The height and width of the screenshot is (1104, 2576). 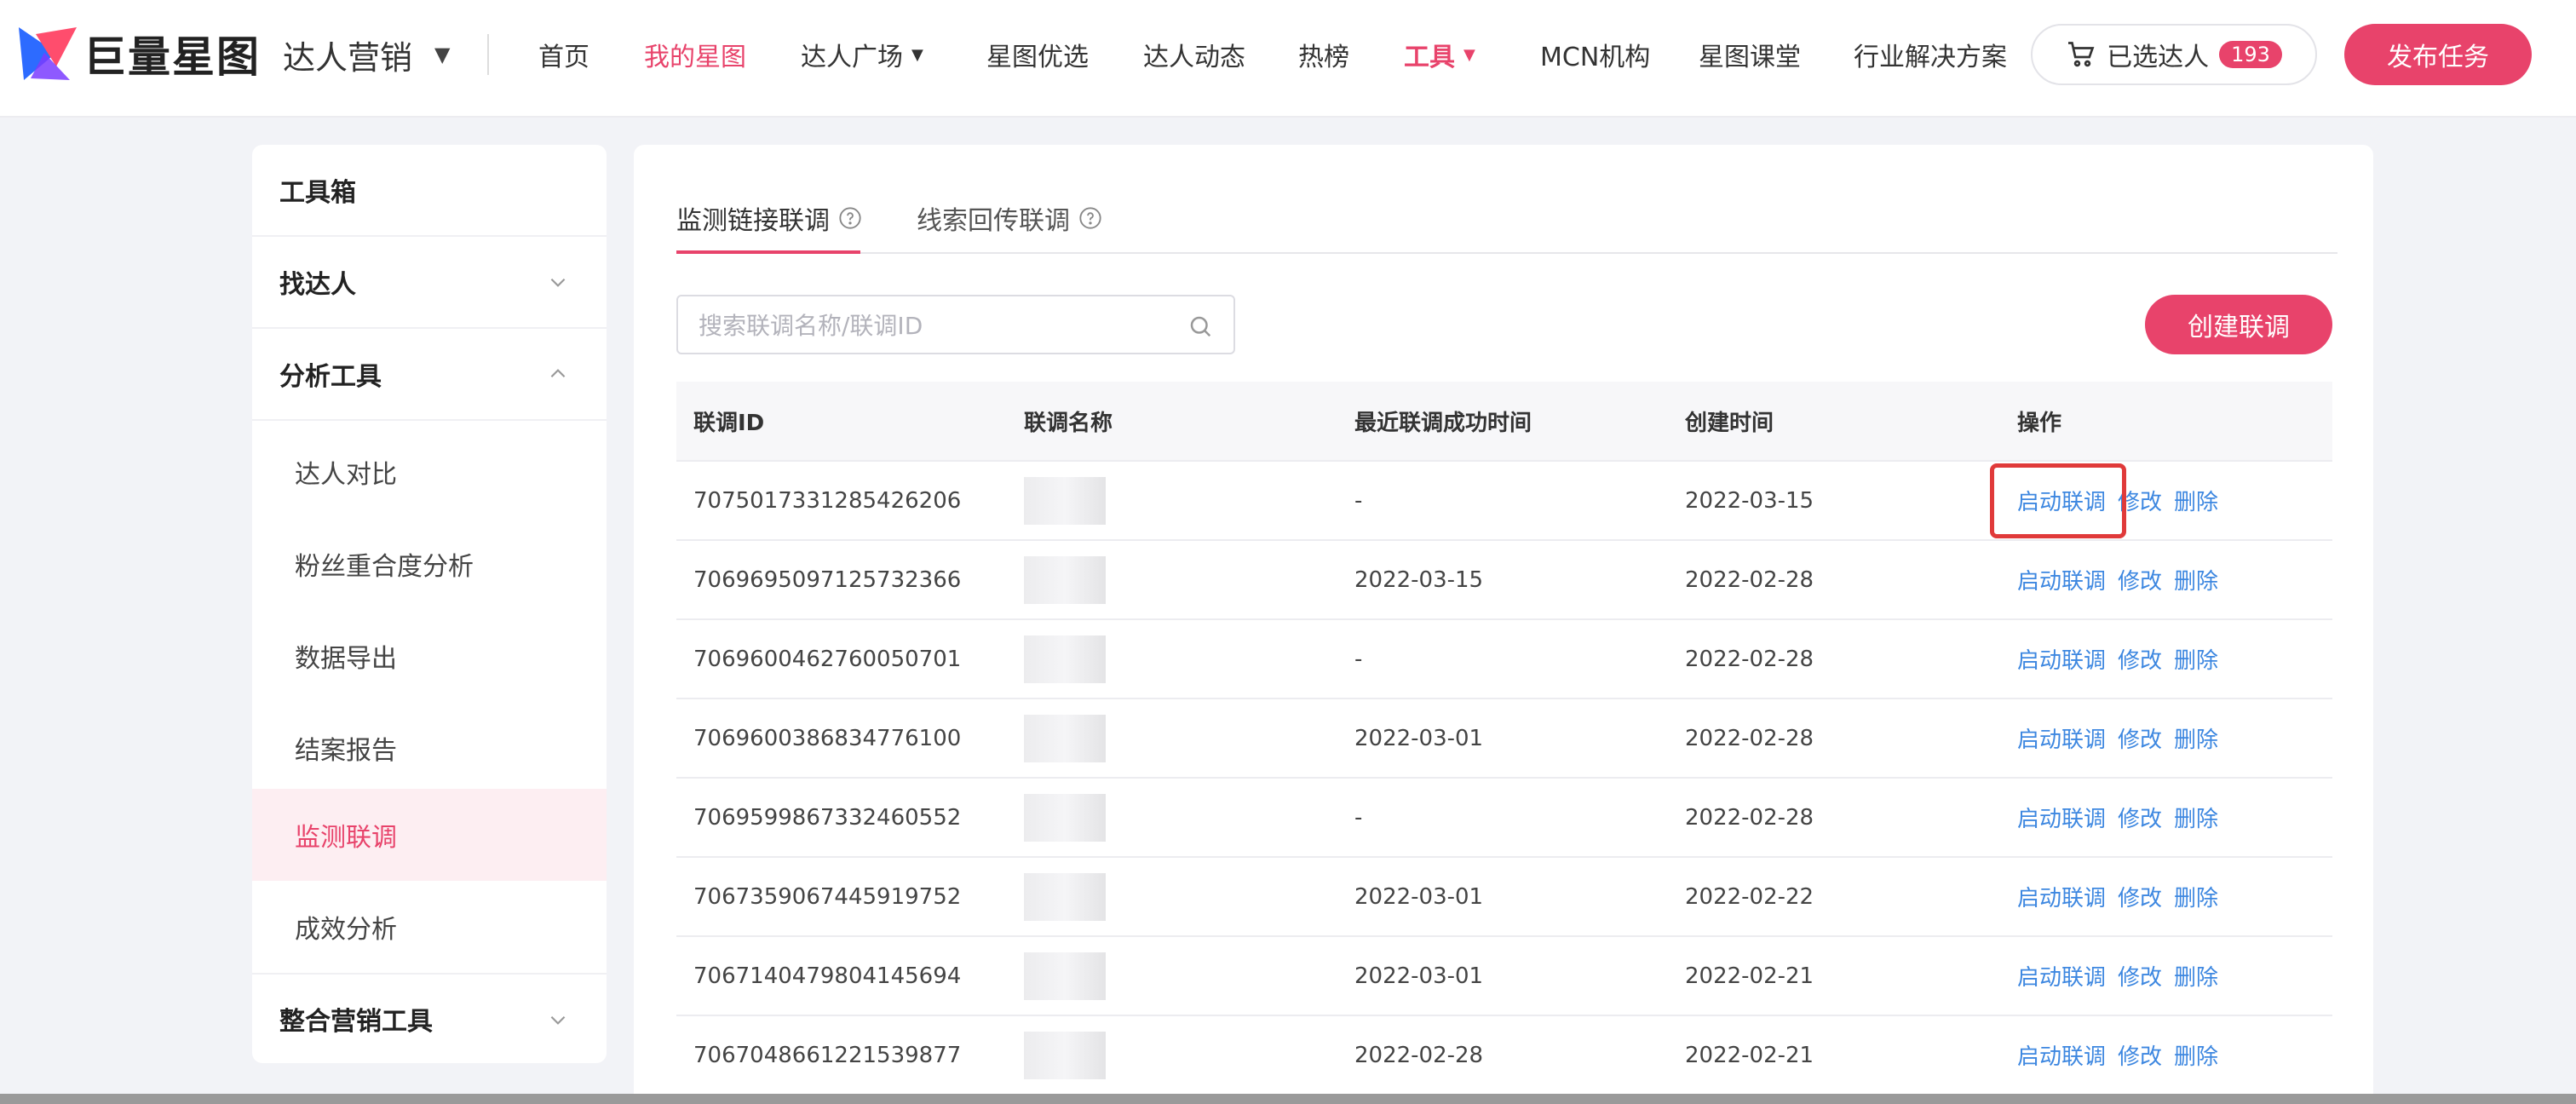 I want to click on nav-industry-solutions: 行业解决方案, so click(x=1931, y=55).